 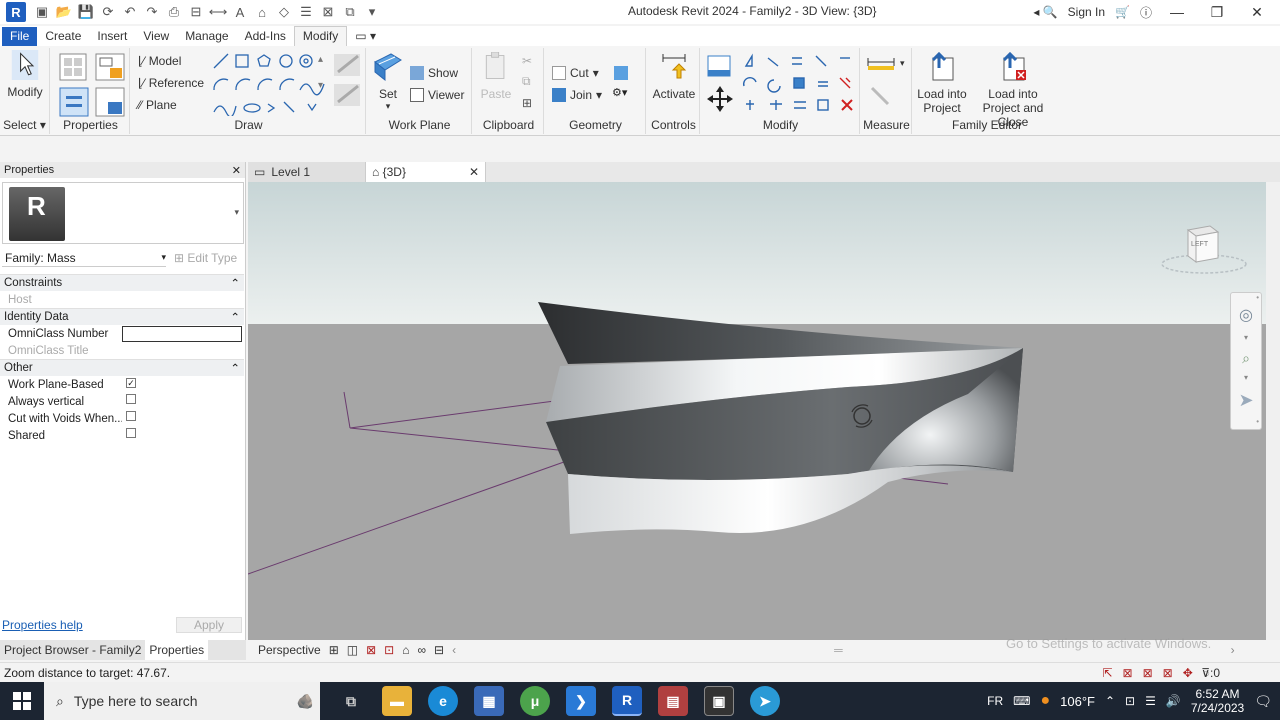 I want to click on viewer-button: Viewer, so click(x=437, y=95).